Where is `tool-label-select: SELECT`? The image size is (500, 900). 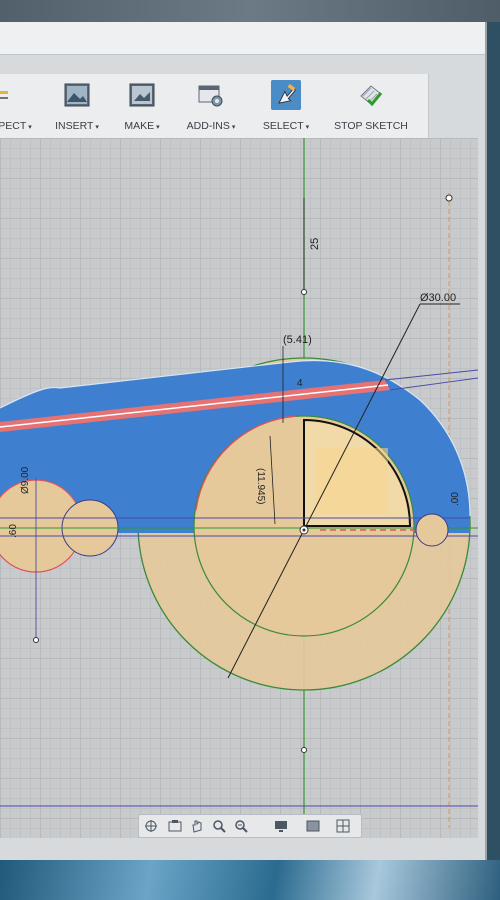 tool-label-select: SELECT is located at coordinates (283, 126).